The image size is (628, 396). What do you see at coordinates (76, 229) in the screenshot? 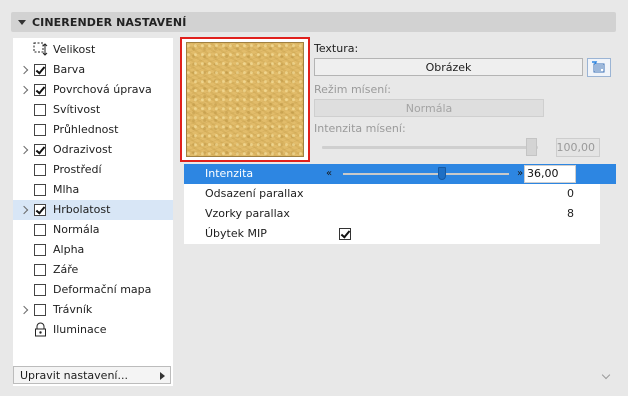
I see `tree-item-label: Normála` at bounding box center [76, 229].